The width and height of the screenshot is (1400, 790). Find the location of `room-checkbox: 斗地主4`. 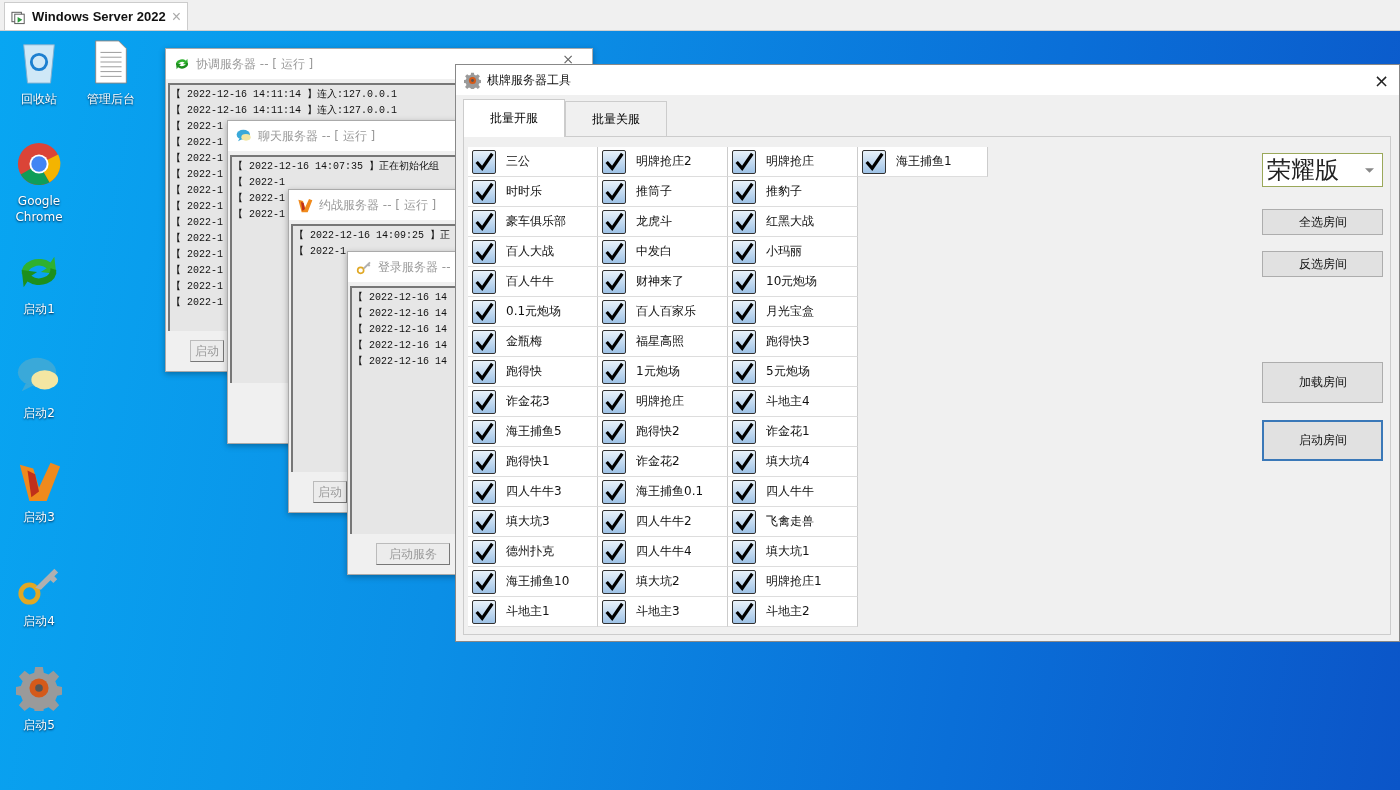

room-checkbox: 斗地主4 is located at coordinates (793, 402).